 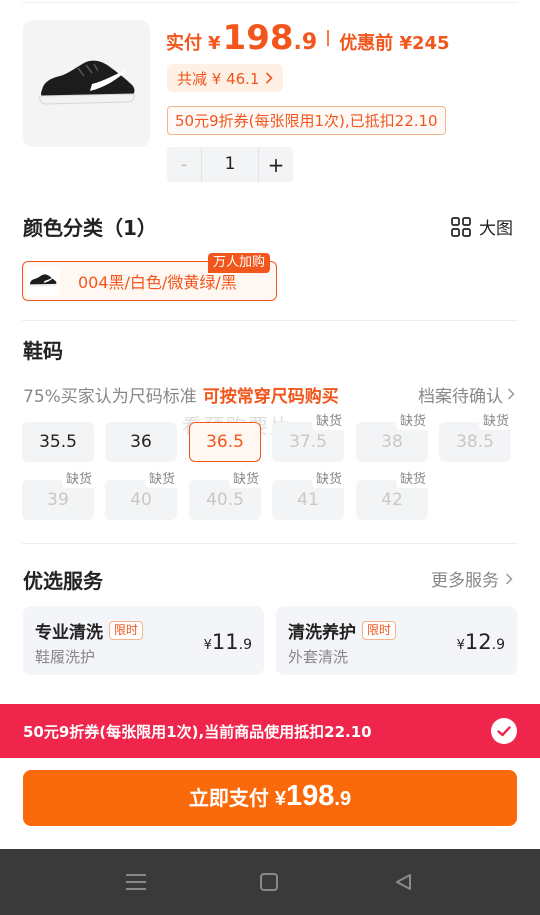 I want to click on sneaker-icon, so click(x=86, y=82).